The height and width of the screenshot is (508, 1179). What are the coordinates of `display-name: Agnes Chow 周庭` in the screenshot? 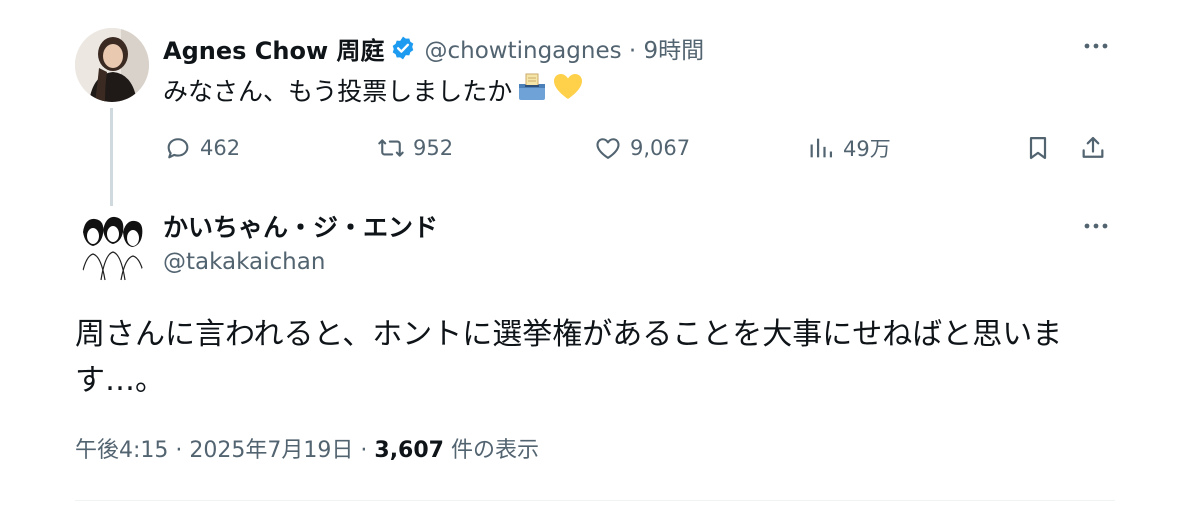 It's located at (273, 48).